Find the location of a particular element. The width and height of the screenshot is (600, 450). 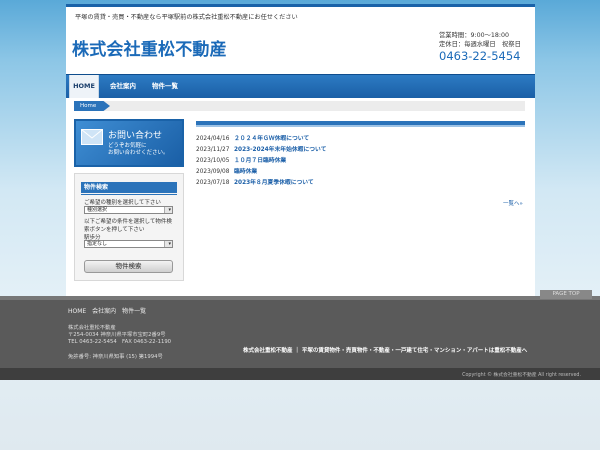

news-date: 2023/10/05 is located at coordinates (213, 161).